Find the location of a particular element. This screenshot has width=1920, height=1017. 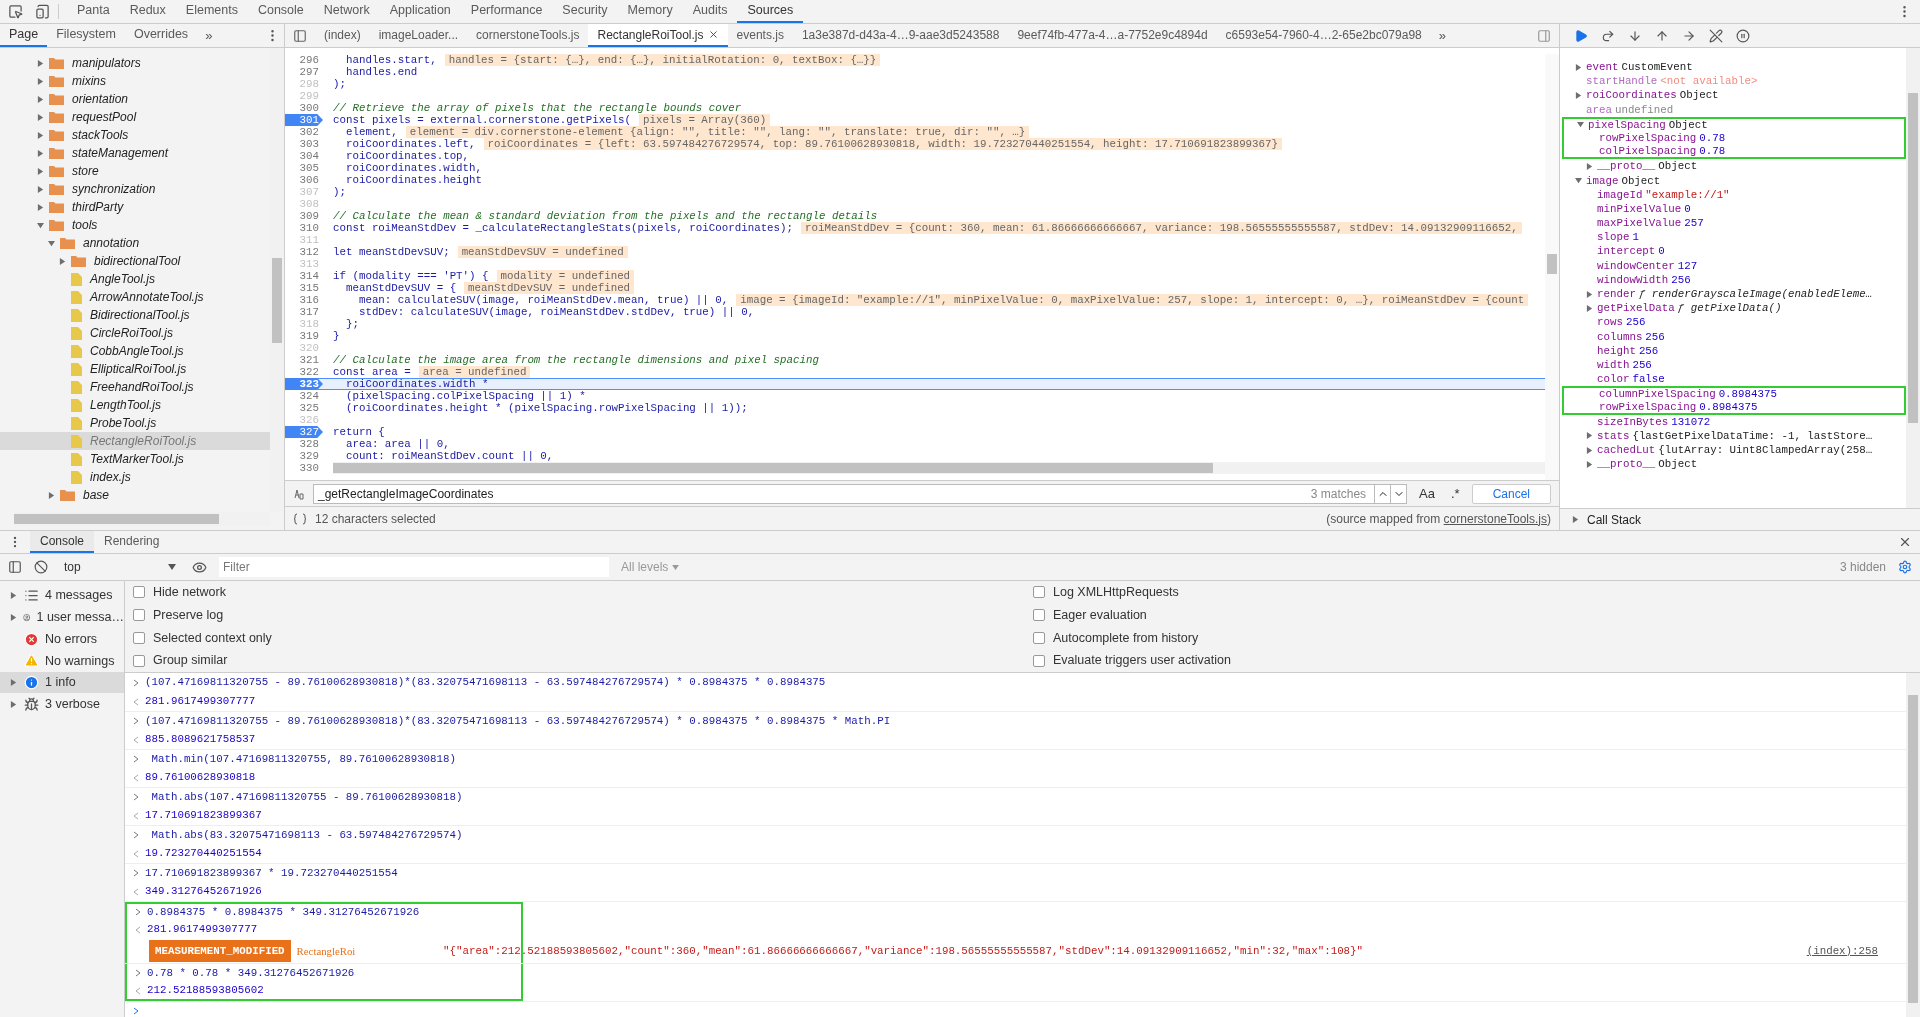

line-number: 329 is located at coordinates (304, 456).